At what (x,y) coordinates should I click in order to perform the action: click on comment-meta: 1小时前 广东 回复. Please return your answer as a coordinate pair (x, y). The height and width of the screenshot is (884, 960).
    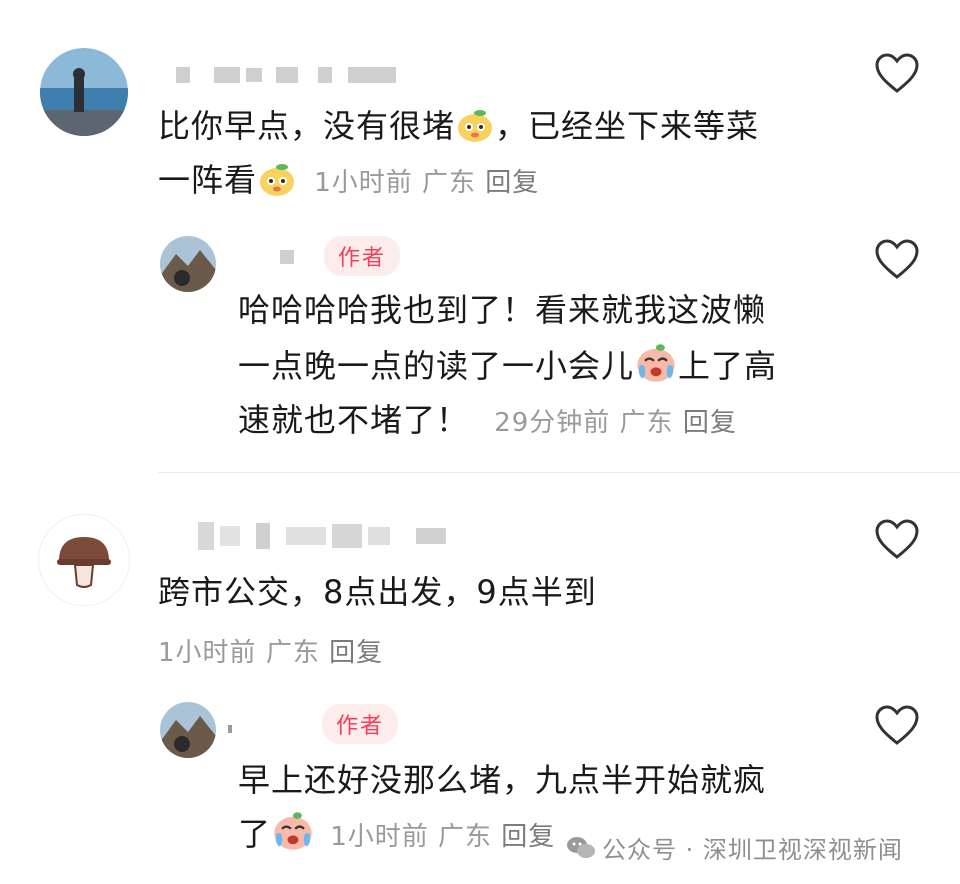
    Looking at the image, I should click on (270, 650).